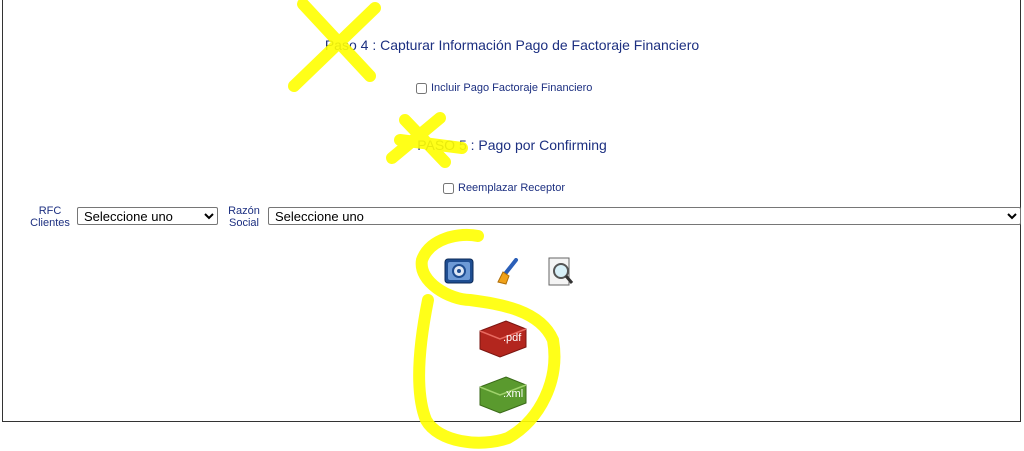 Image resolution: width=1024 pixels, height=451 pixels. Describe the element at coordinates (644, 216) in the screenshot. I see `razon-social-select: Seleccione uno` at that location.